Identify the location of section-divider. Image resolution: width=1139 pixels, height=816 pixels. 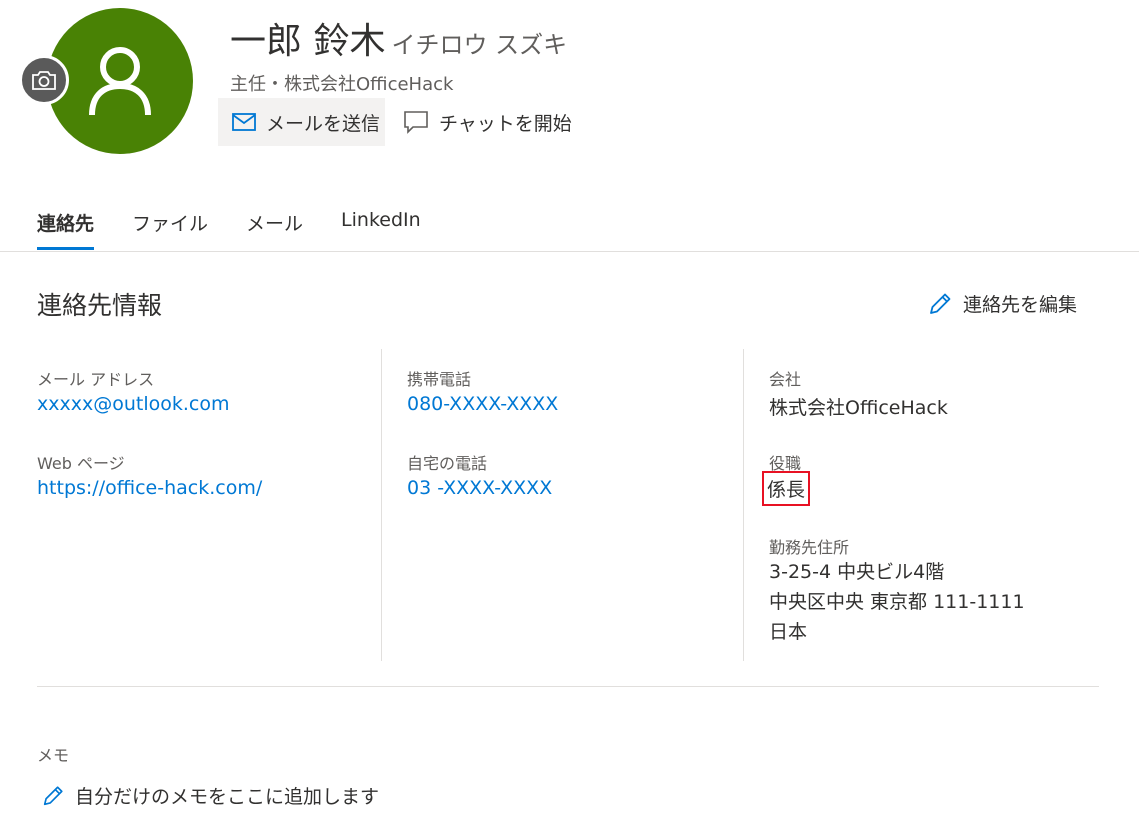
(568, 686).